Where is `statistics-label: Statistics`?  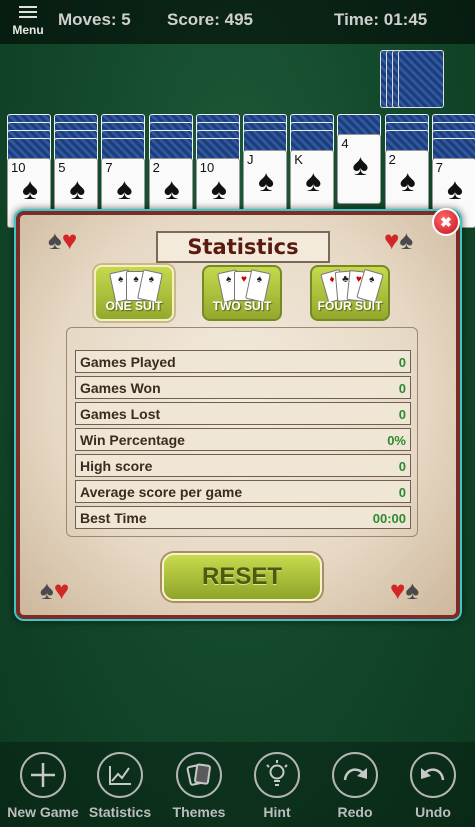 statistics-label: Statistics is located at coordinates (120, 812).